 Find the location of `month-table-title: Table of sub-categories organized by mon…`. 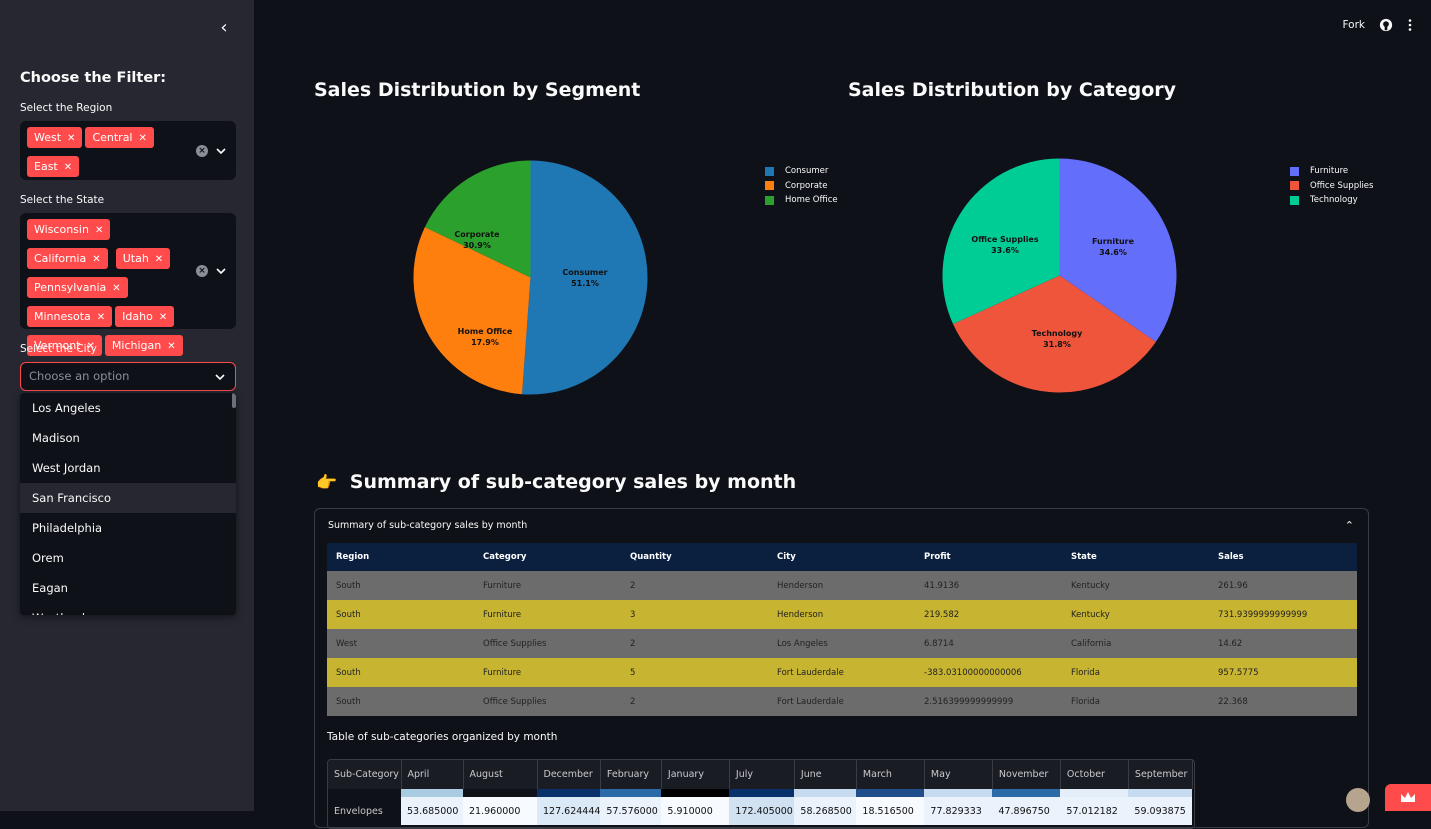

month-table-title: Table of sub-categories organized by mon… is located at coordinates (442, 737).